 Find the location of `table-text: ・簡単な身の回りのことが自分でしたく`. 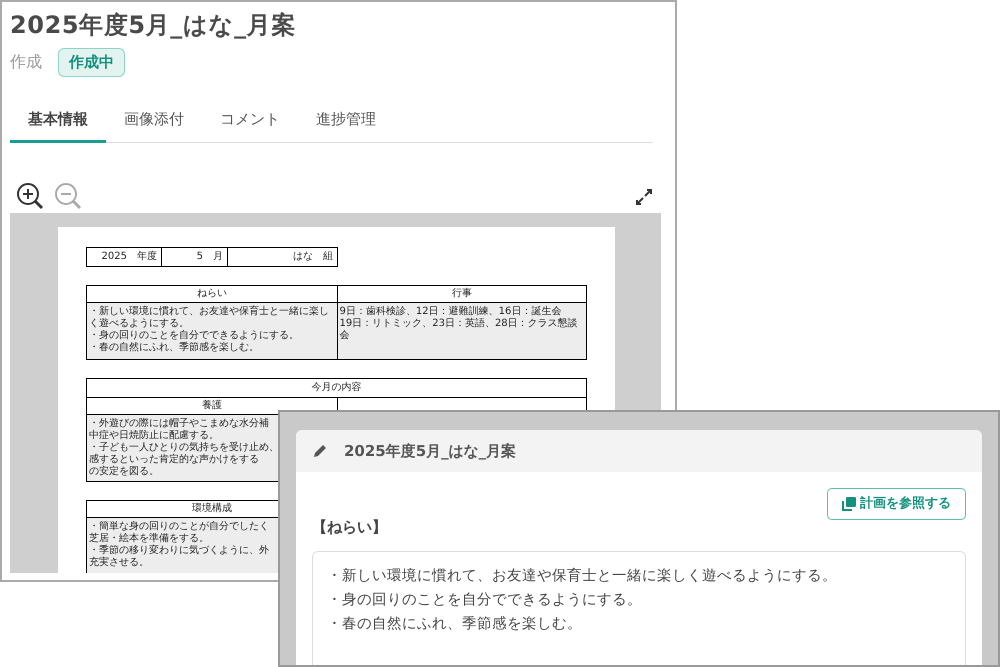

table-text: ・簡単な身の回りのことが自分でしたく is located at coordinates (179, 526).